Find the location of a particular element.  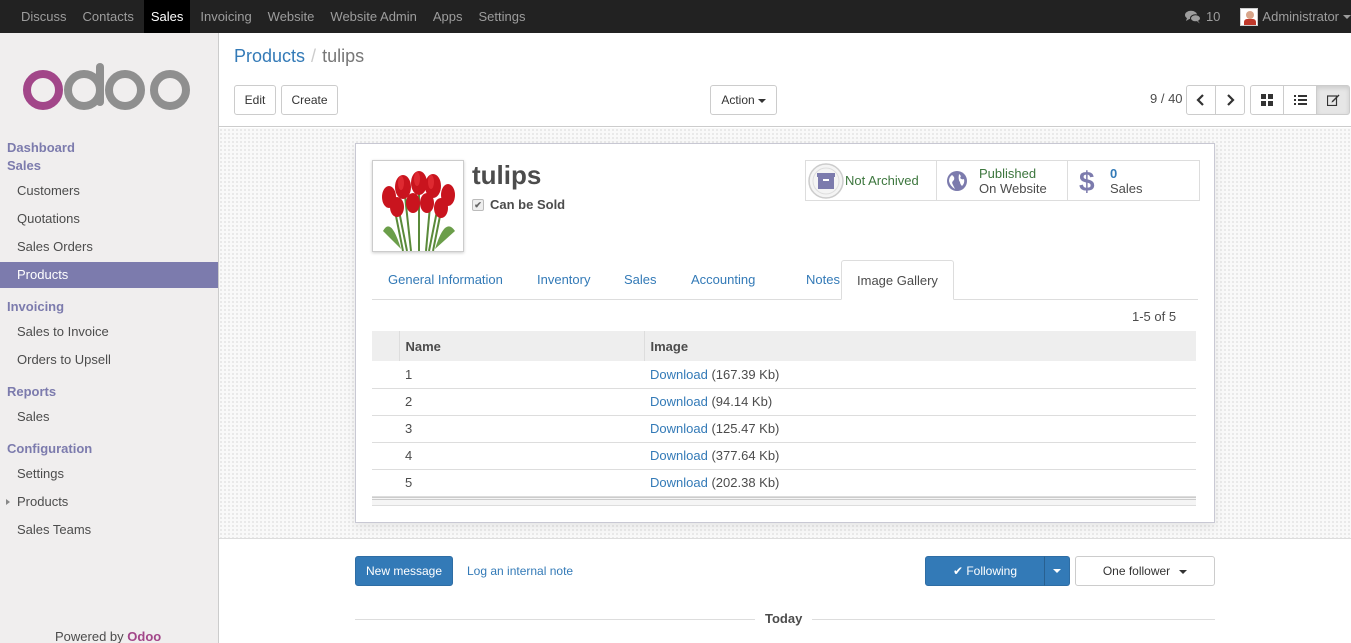

tab-inventory: Inventory is located at coordinates (563, 280).